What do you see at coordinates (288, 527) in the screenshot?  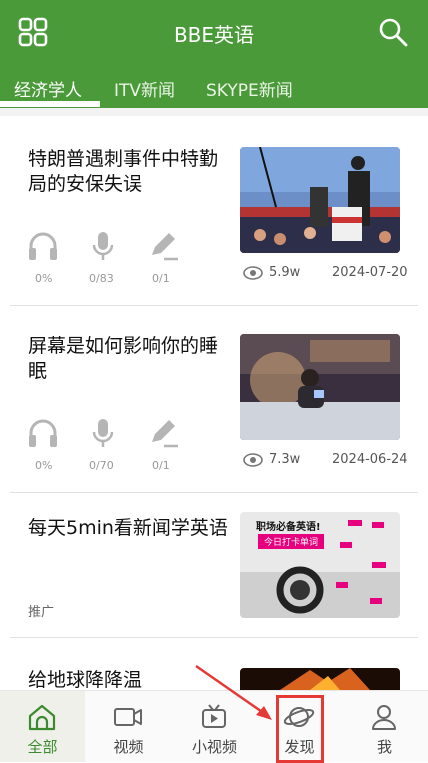 I see `promo-image-caption: 职场必备英语!` at bounding box center [288, 527].